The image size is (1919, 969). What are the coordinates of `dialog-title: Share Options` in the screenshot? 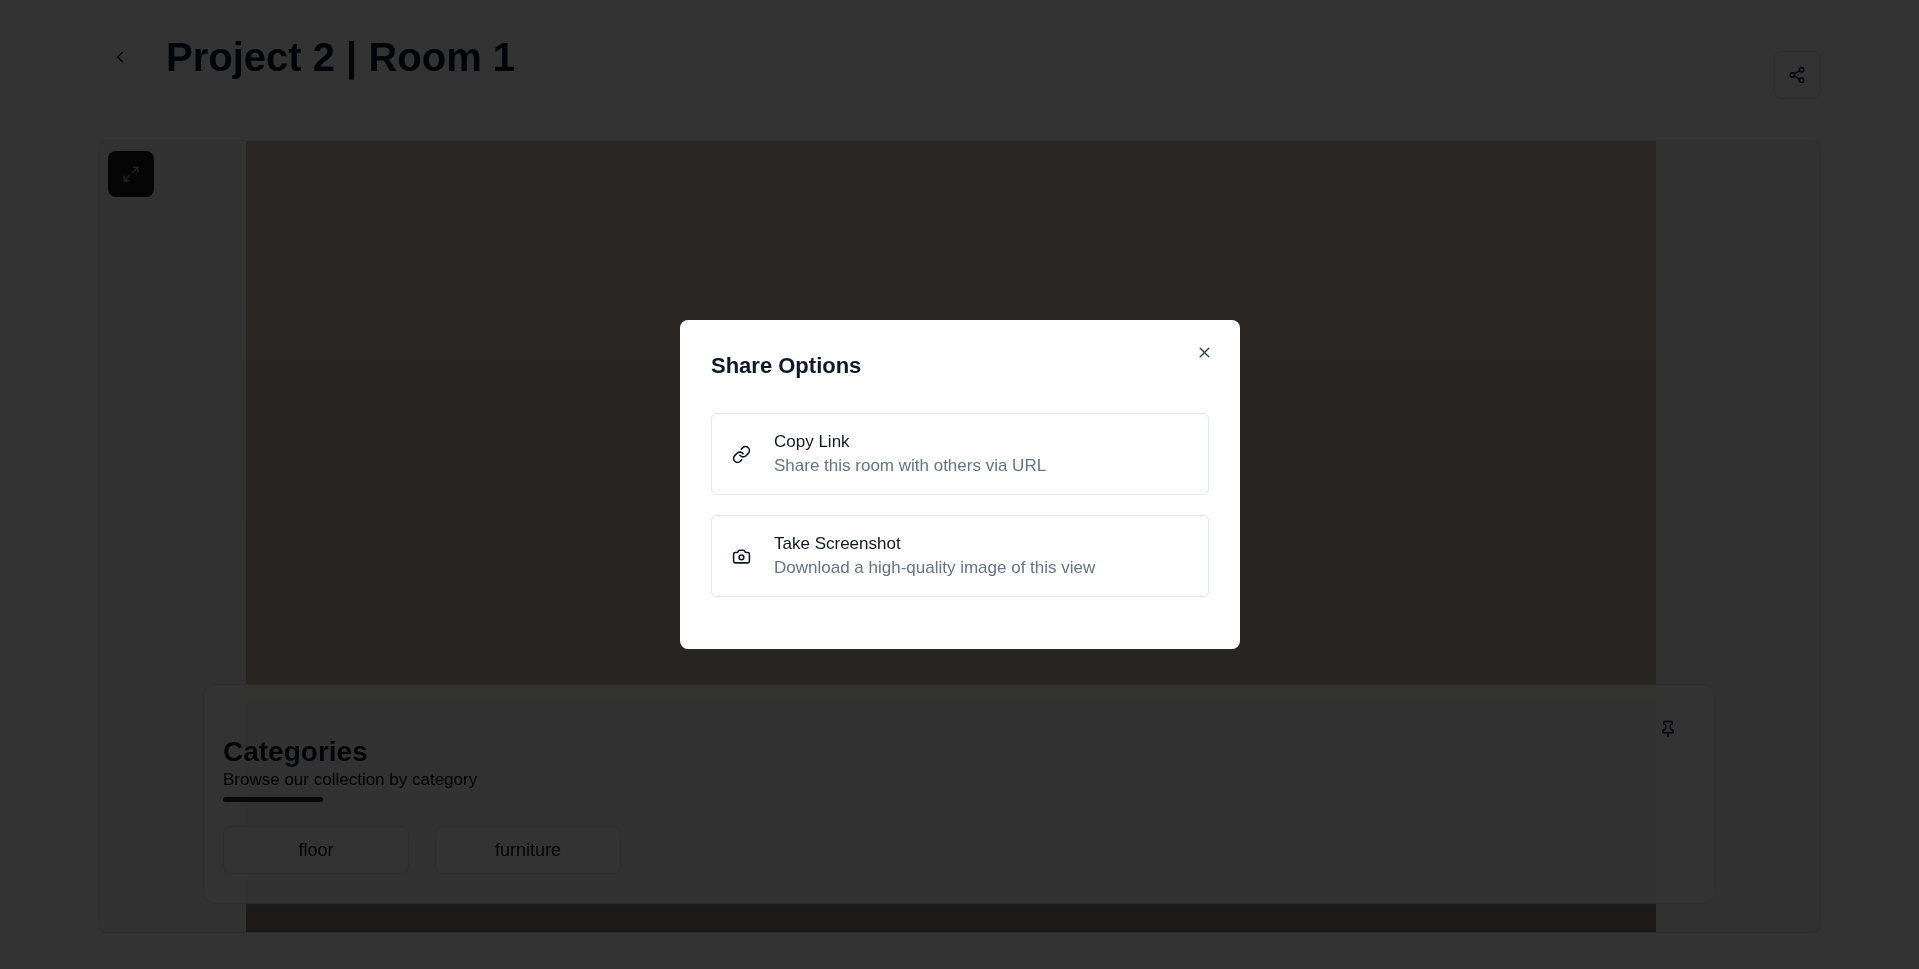 It's located at (787, 366).